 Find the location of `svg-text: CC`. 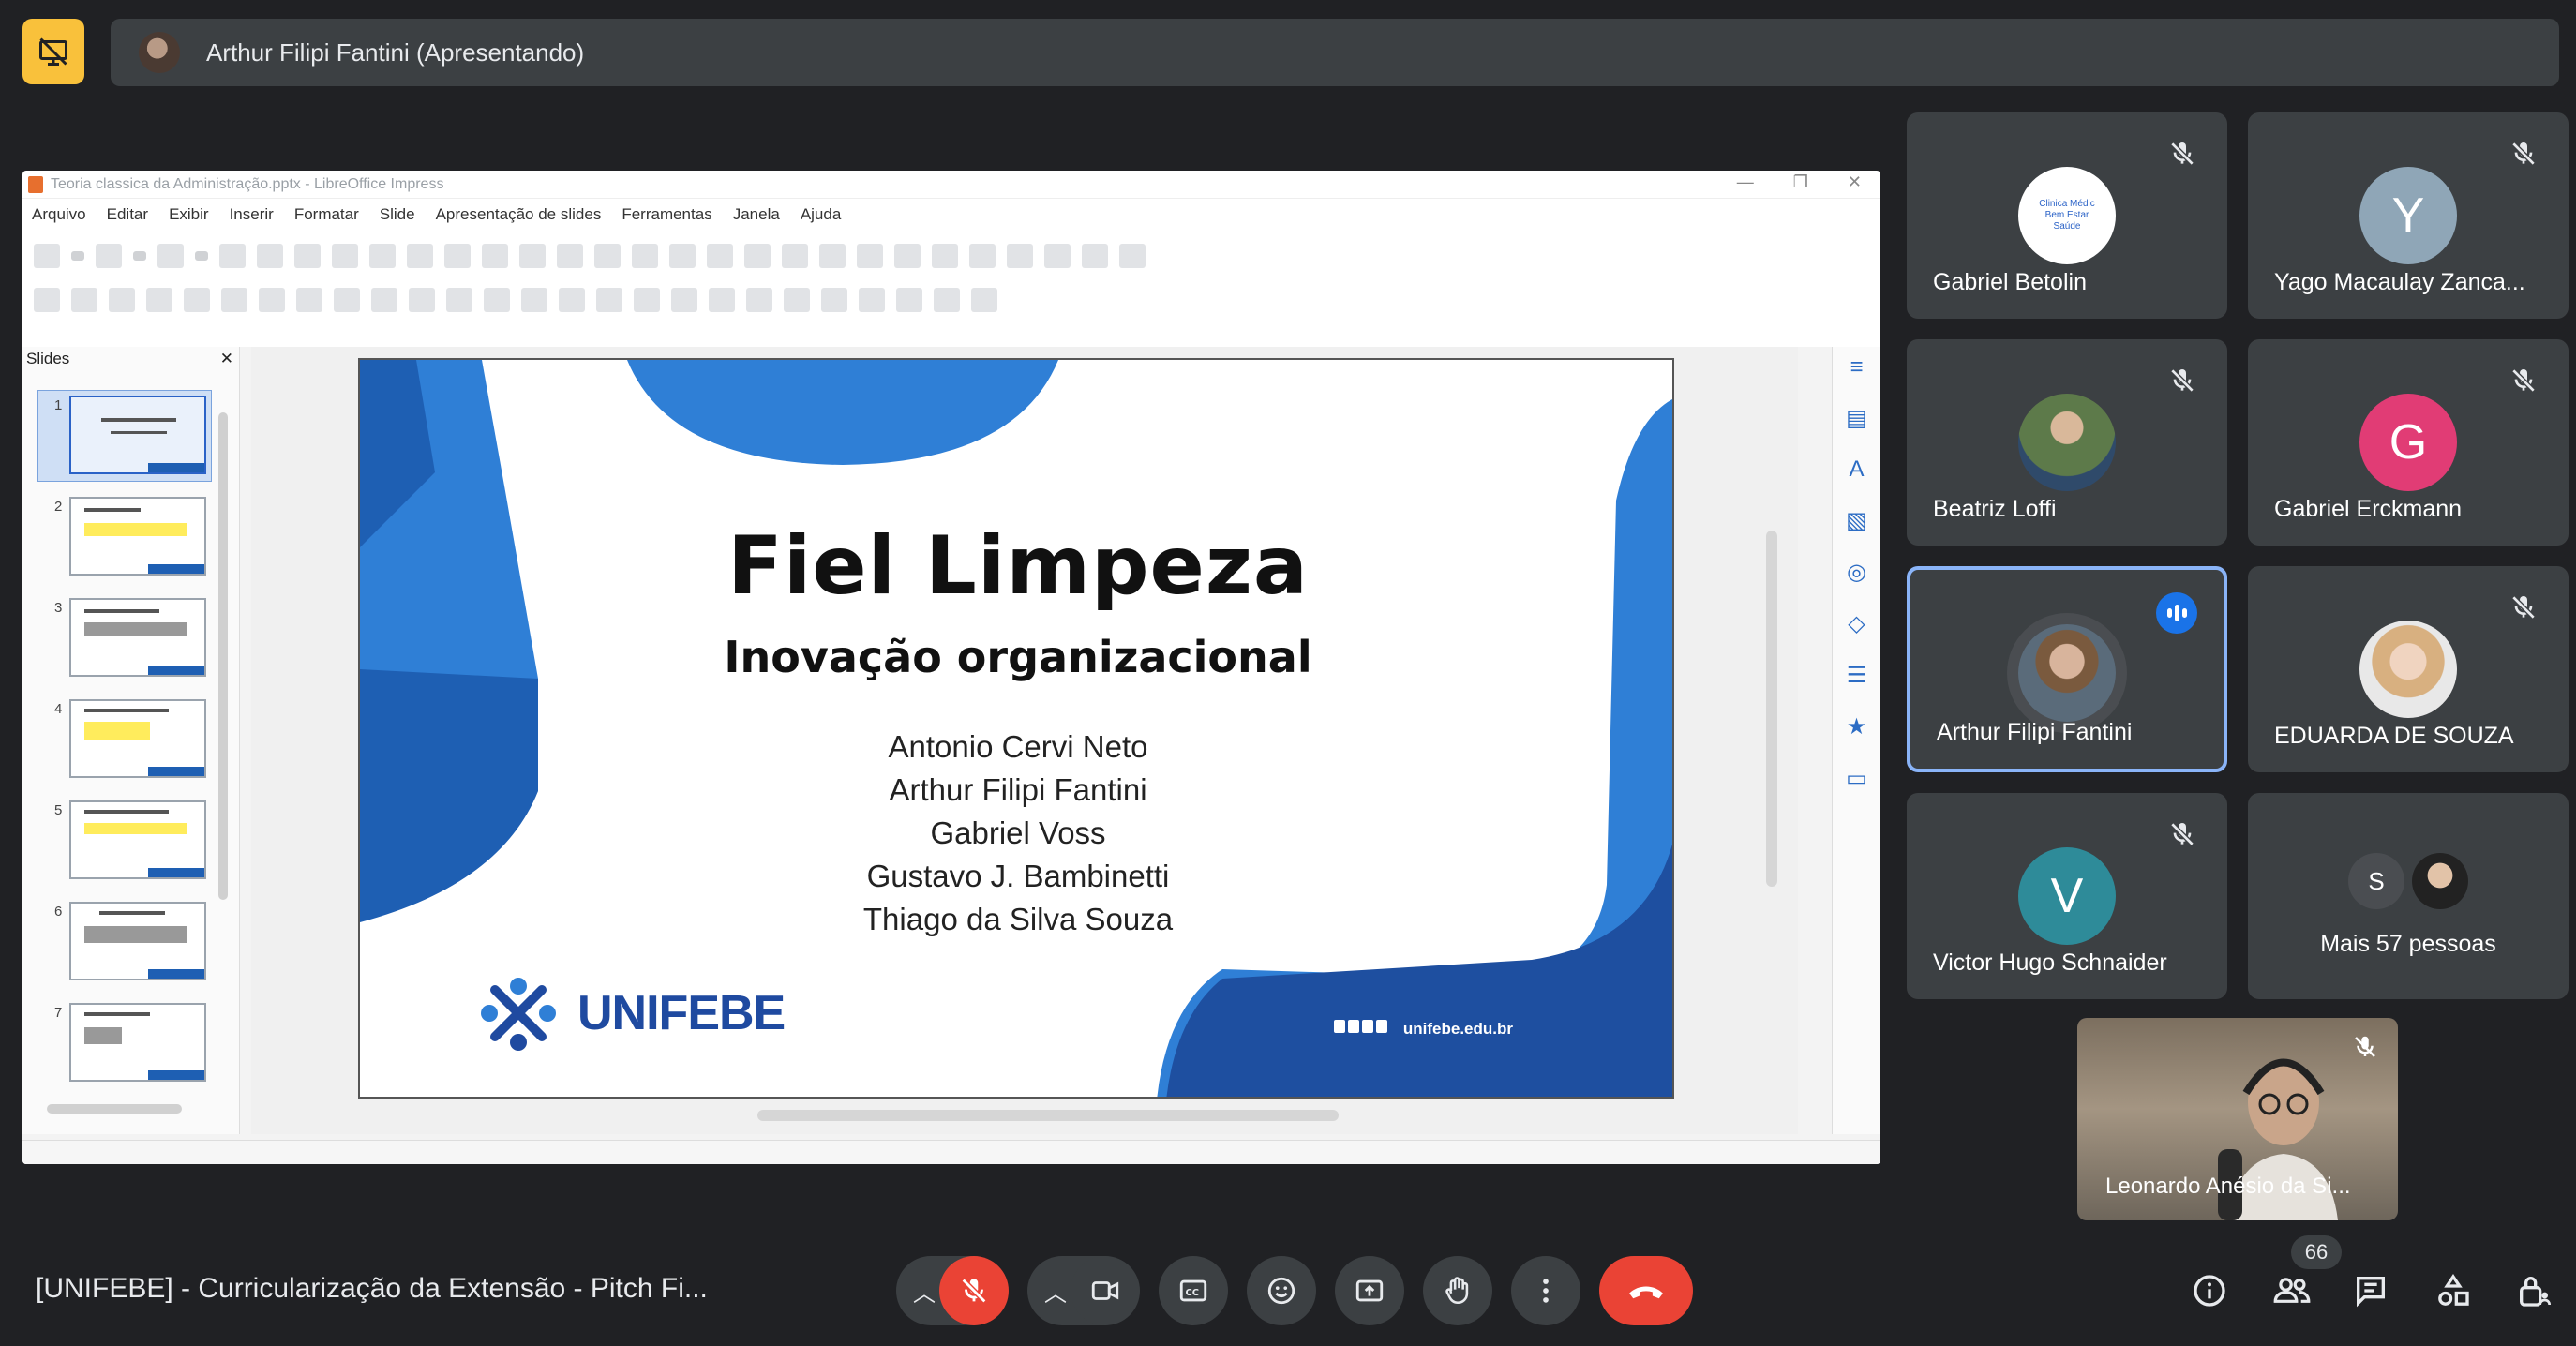

svg-text: CC is located at coordinates (1193, 1293).